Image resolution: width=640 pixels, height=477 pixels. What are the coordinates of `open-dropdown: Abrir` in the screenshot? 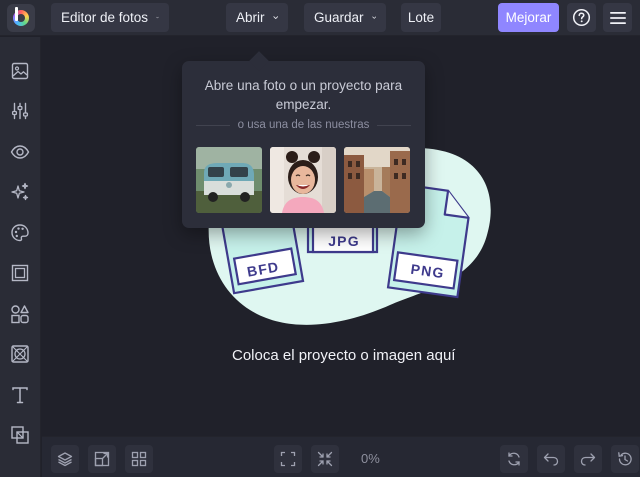 It's located at (257, 17).